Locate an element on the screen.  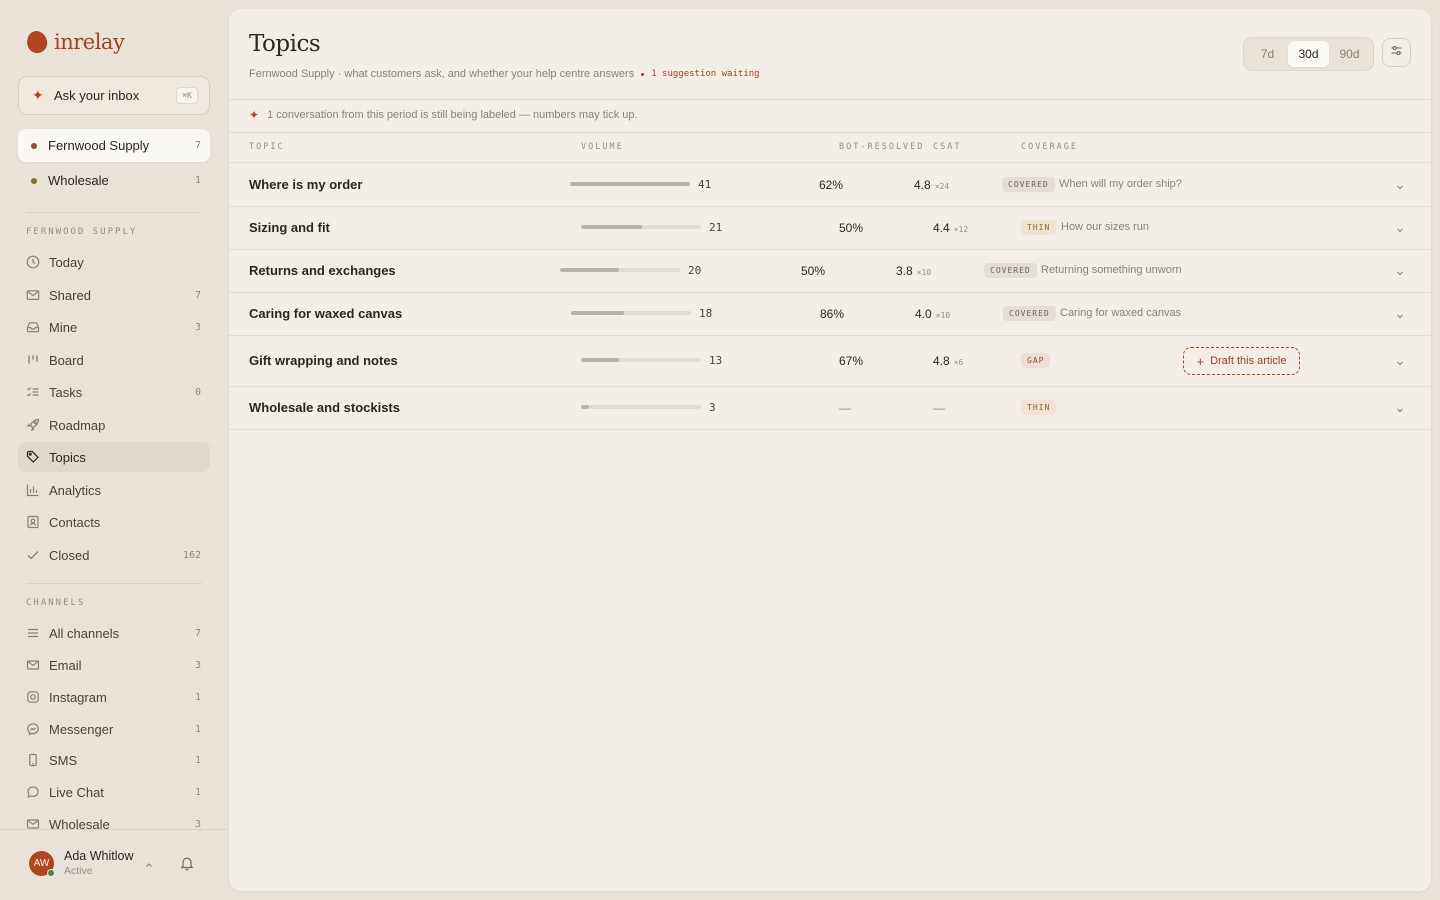
ask-inbox-button: ✦ Ask your inbox ⌘K is located at coordinates (114, 95).